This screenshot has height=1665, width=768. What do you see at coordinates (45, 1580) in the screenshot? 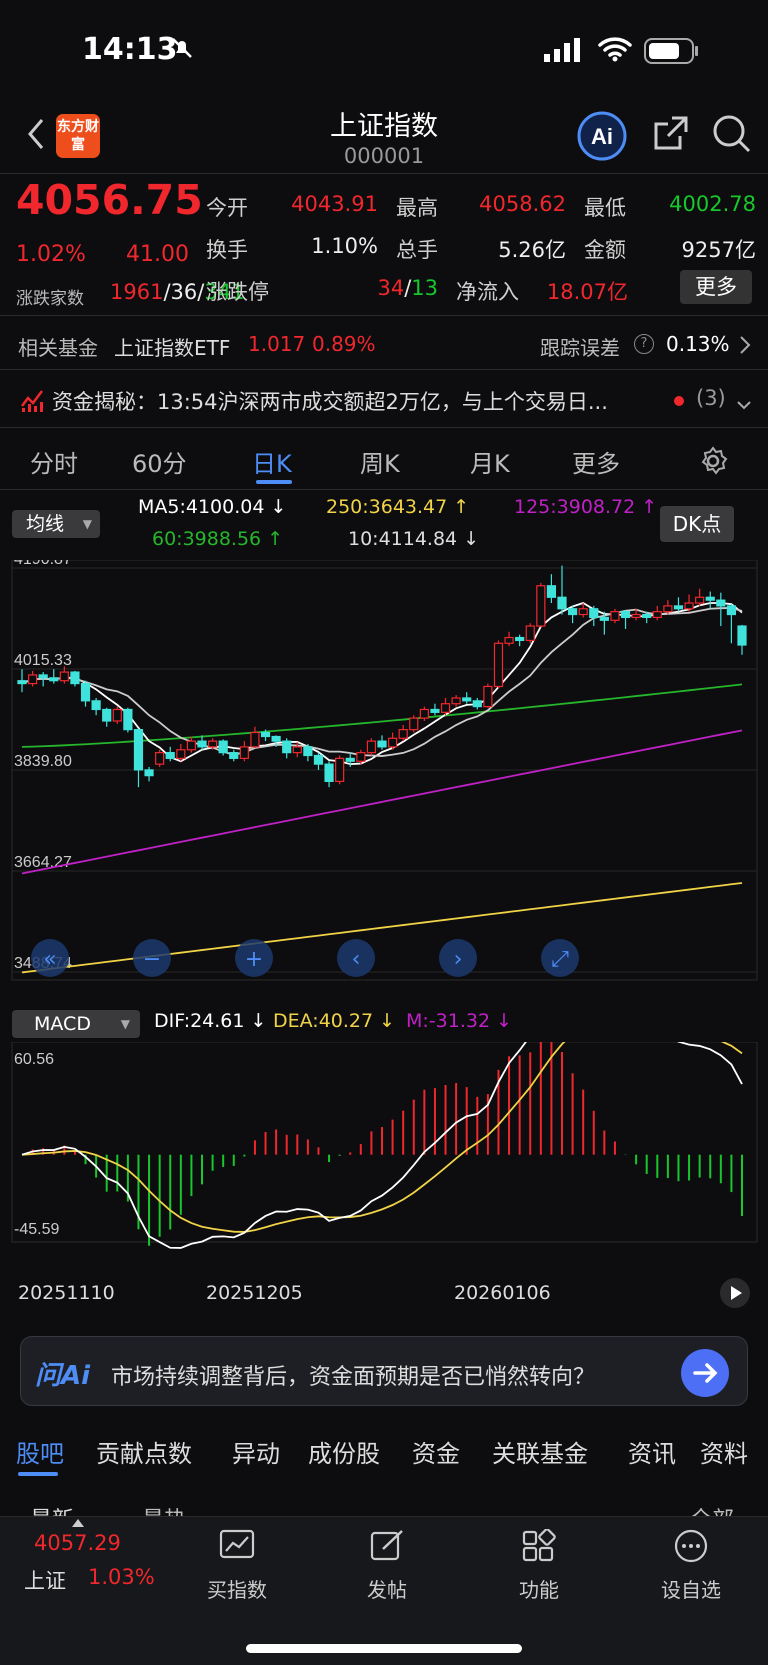
I see `bottom-index-name: 上证` at bounding box center [45, 1580].